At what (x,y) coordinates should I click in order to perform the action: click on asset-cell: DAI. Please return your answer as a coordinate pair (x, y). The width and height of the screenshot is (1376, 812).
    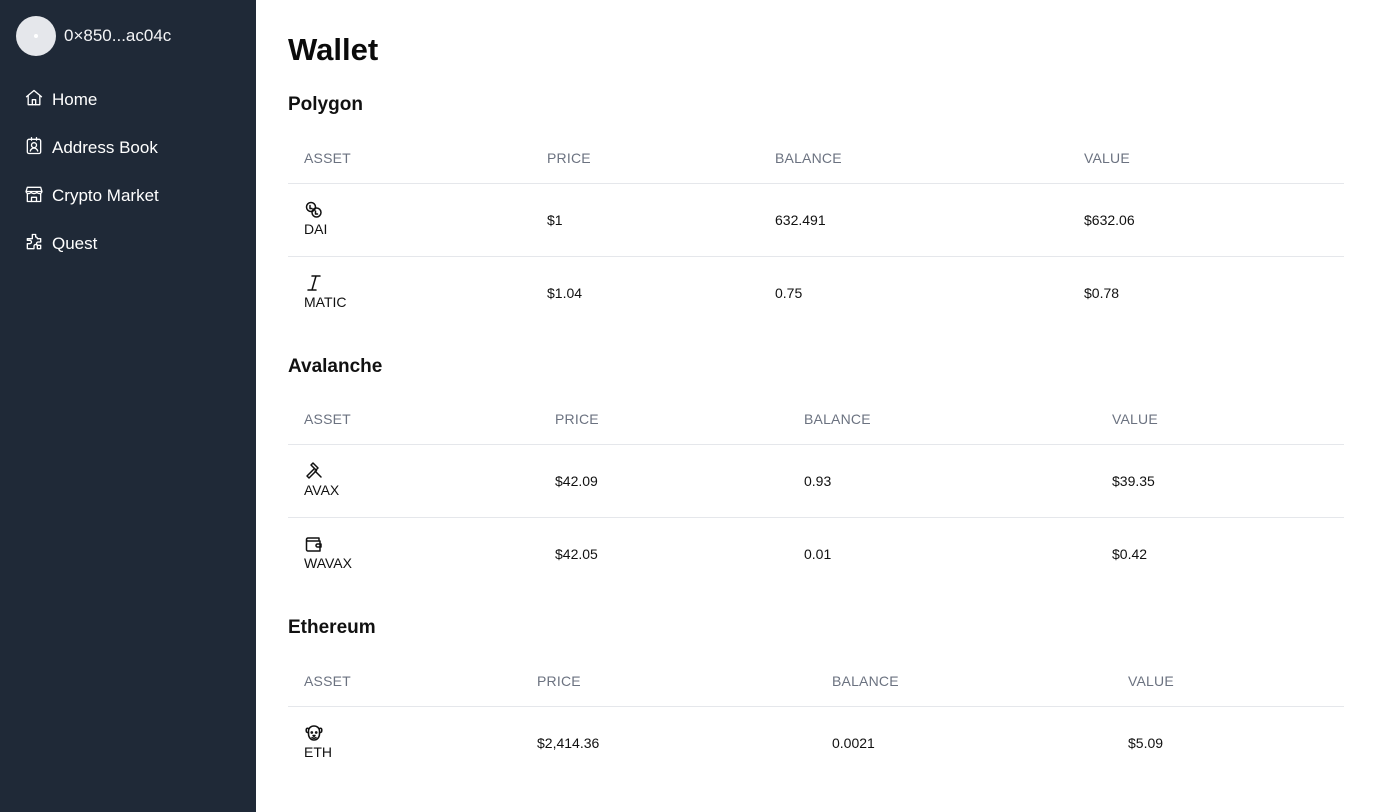
    Looking at the image, I should click on (315, 218).